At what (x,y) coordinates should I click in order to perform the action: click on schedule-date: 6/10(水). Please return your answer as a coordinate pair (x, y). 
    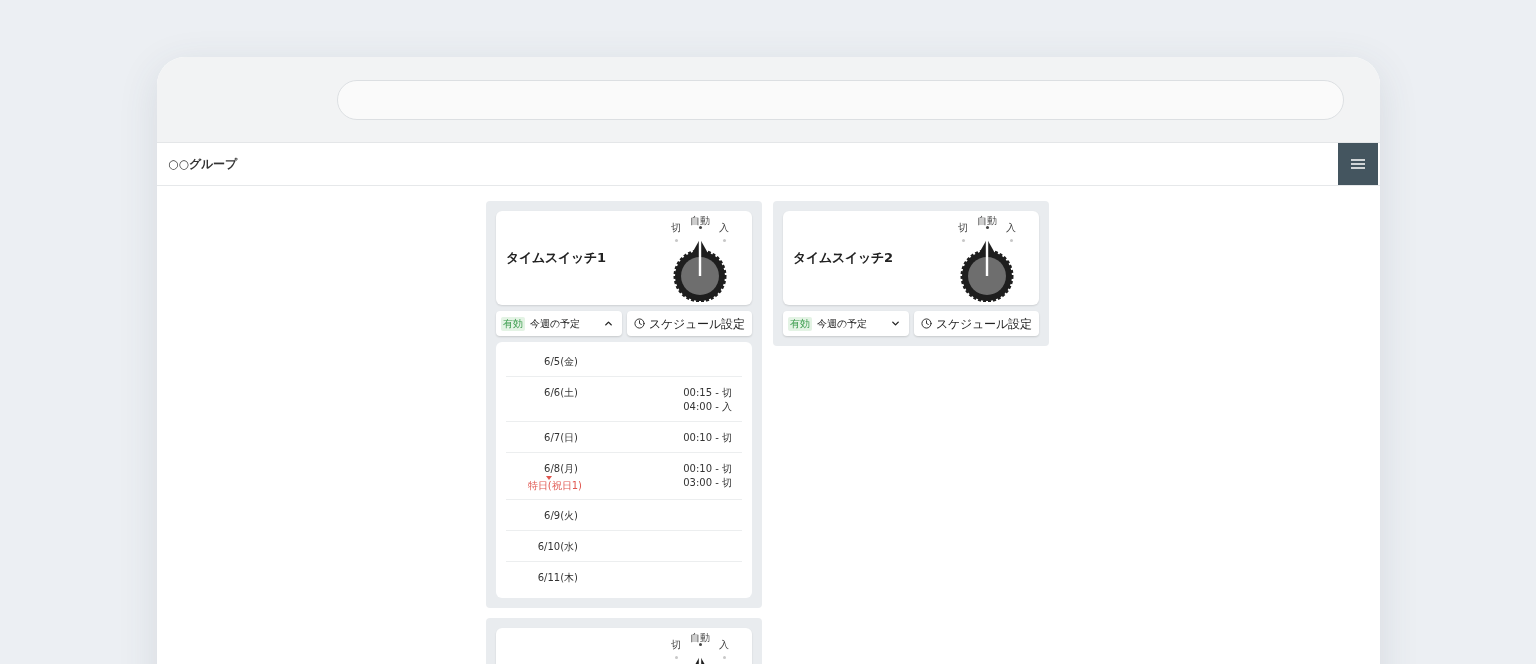
    Looking at the image, I should click on (557, 547).